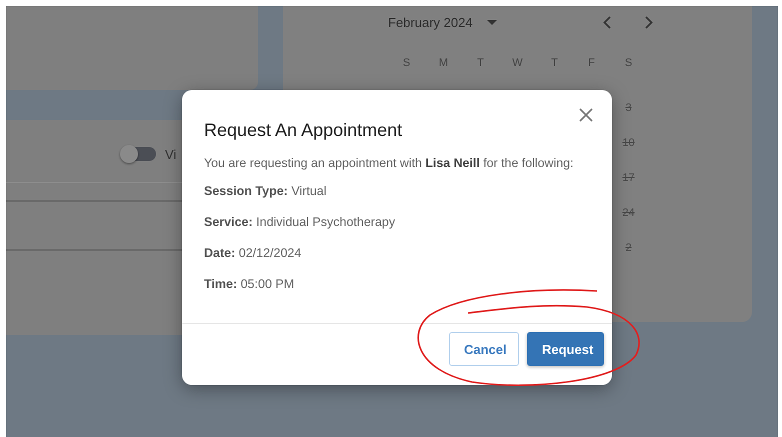 The image size is (782, 437). I want to click on cancel-button: Cancel, so click(484, 349).